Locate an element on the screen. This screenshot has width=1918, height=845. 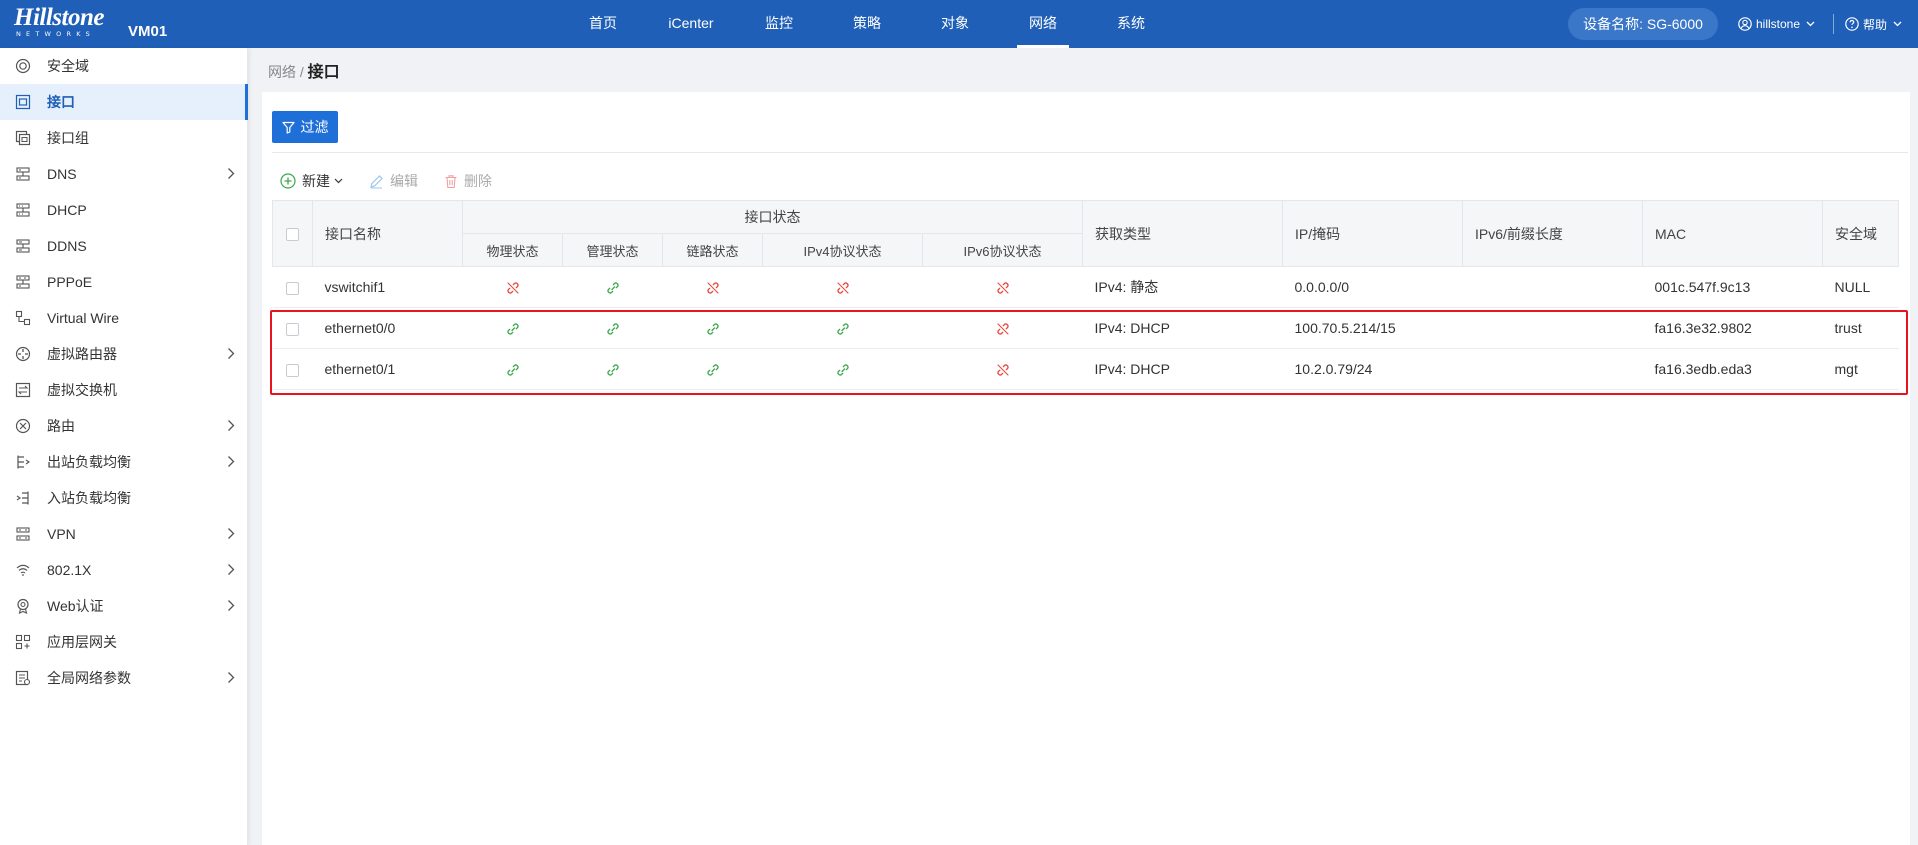
cell-ipv6 is located at coordinates (1552, 328).